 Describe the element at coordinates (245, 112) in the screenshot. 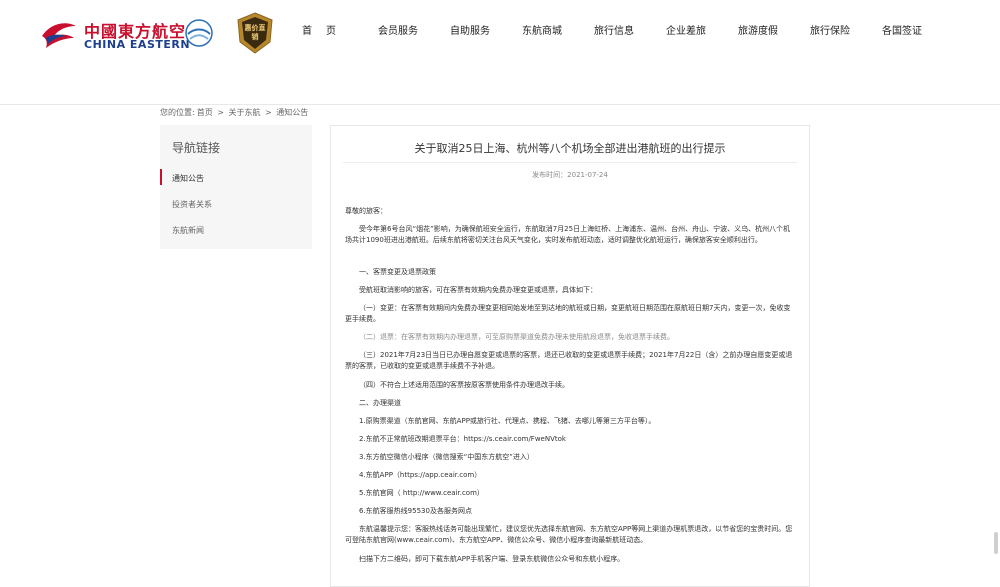

I see `breadcrumb-about: 关于东航` at that location.